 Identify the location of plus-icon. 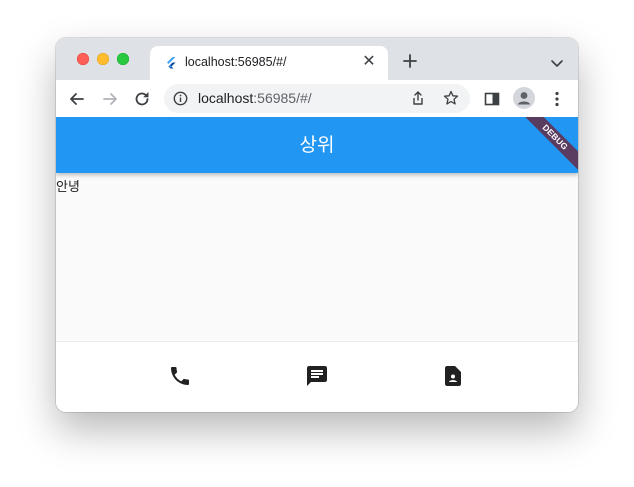
(410, 61).